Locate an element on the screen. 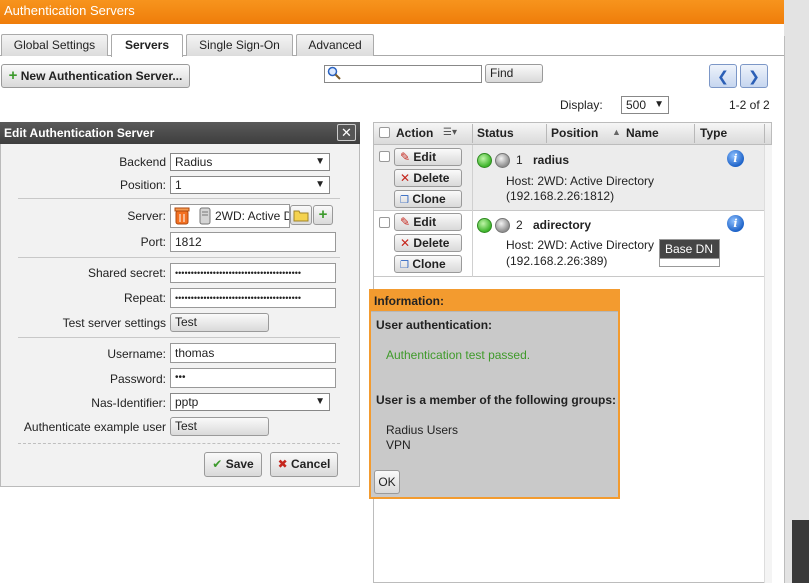  chevron-left-icon: ❮ is located at coordinates (723, 76).